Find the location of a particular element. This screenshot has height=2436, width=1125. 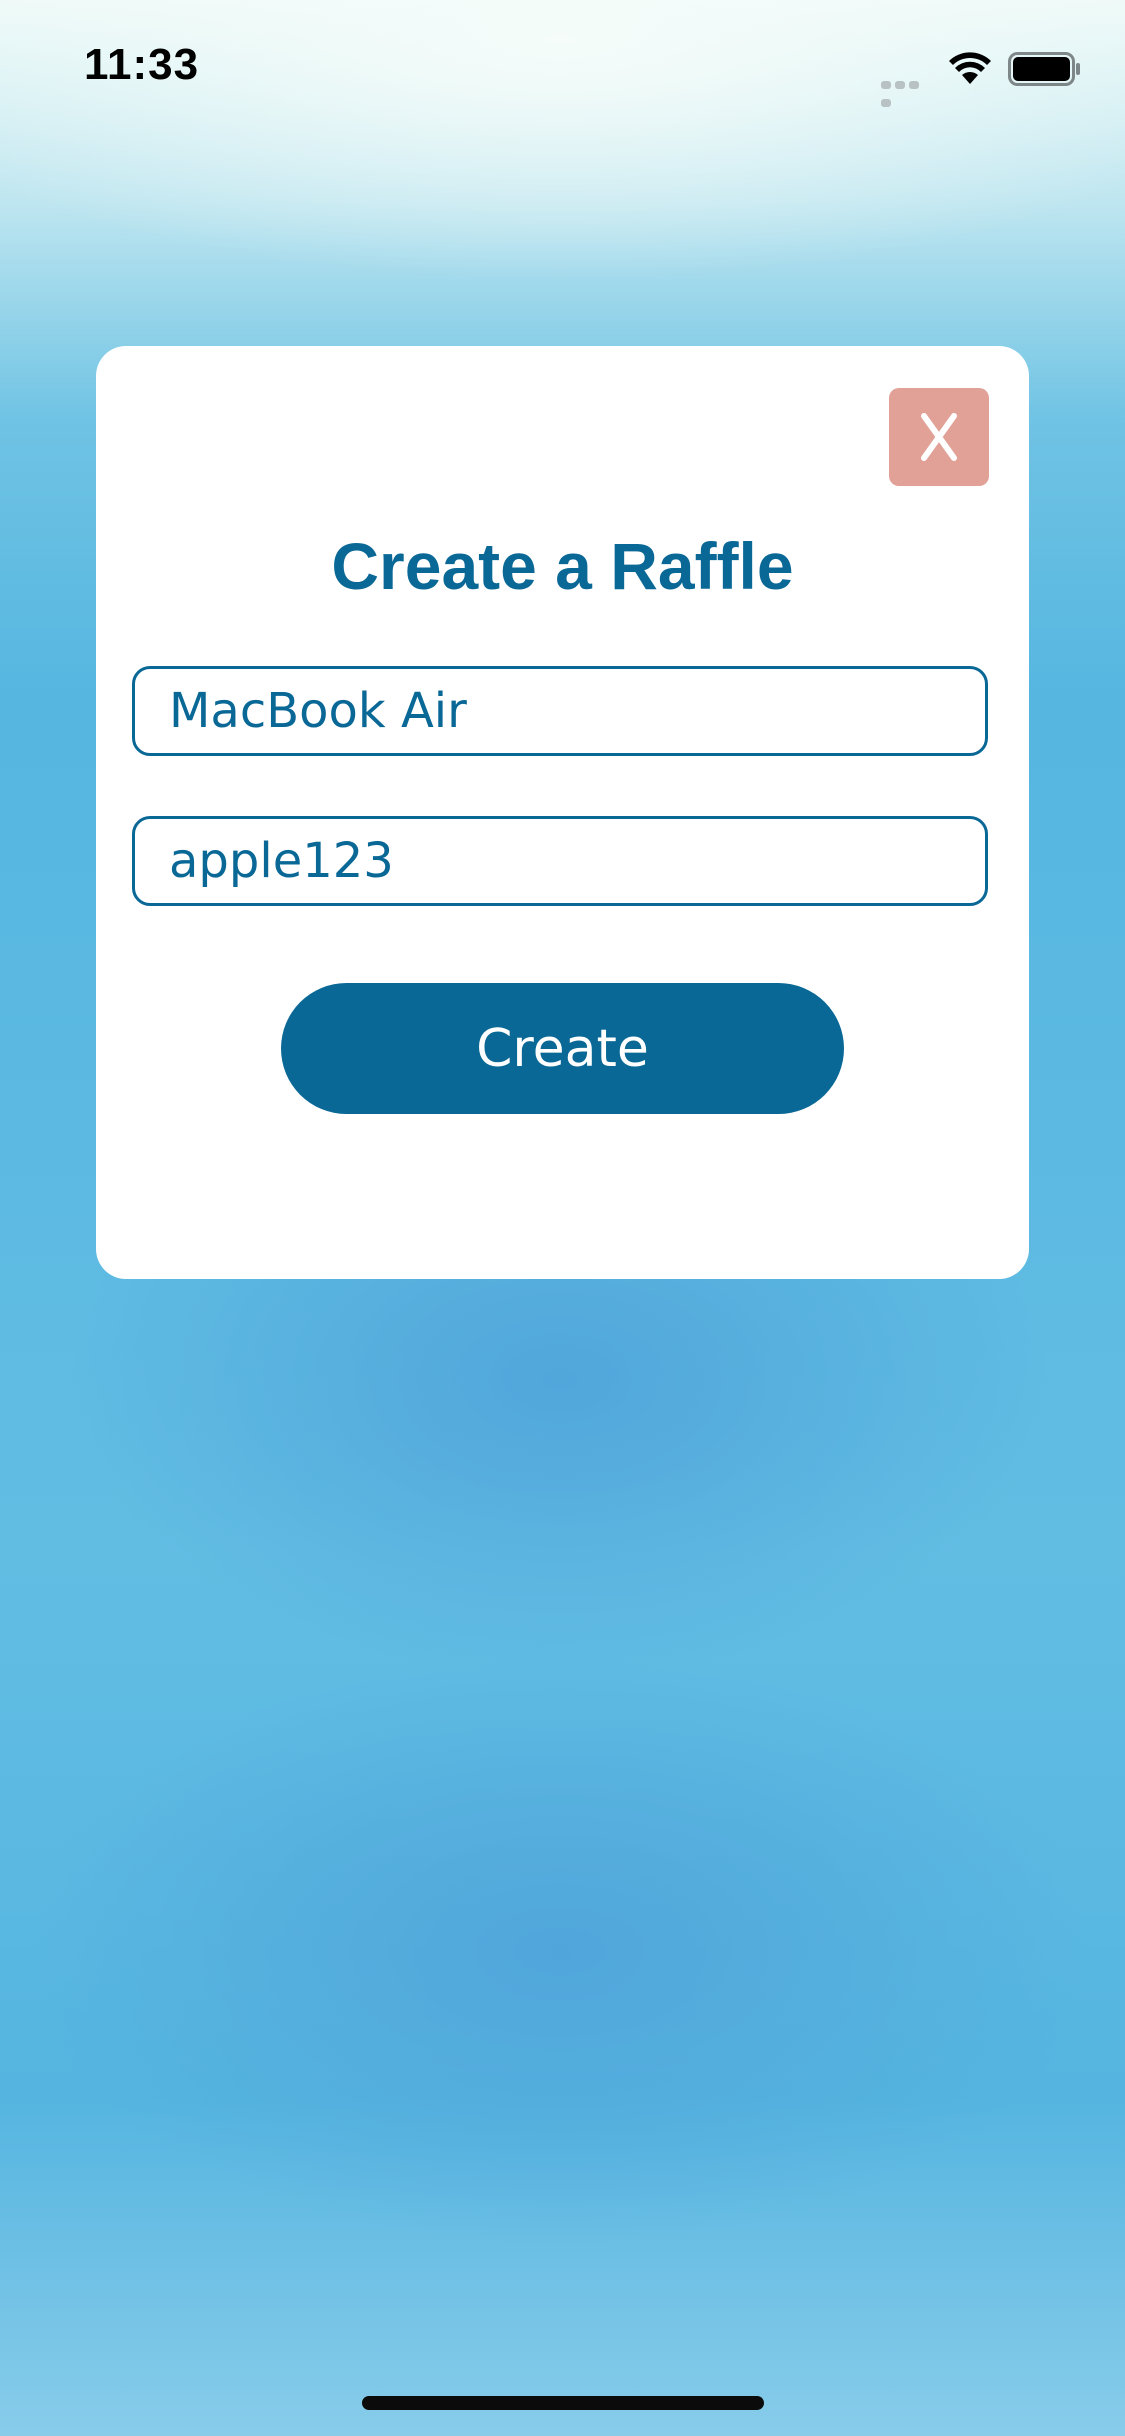

item-name-field is located at coordinates (560, 711).